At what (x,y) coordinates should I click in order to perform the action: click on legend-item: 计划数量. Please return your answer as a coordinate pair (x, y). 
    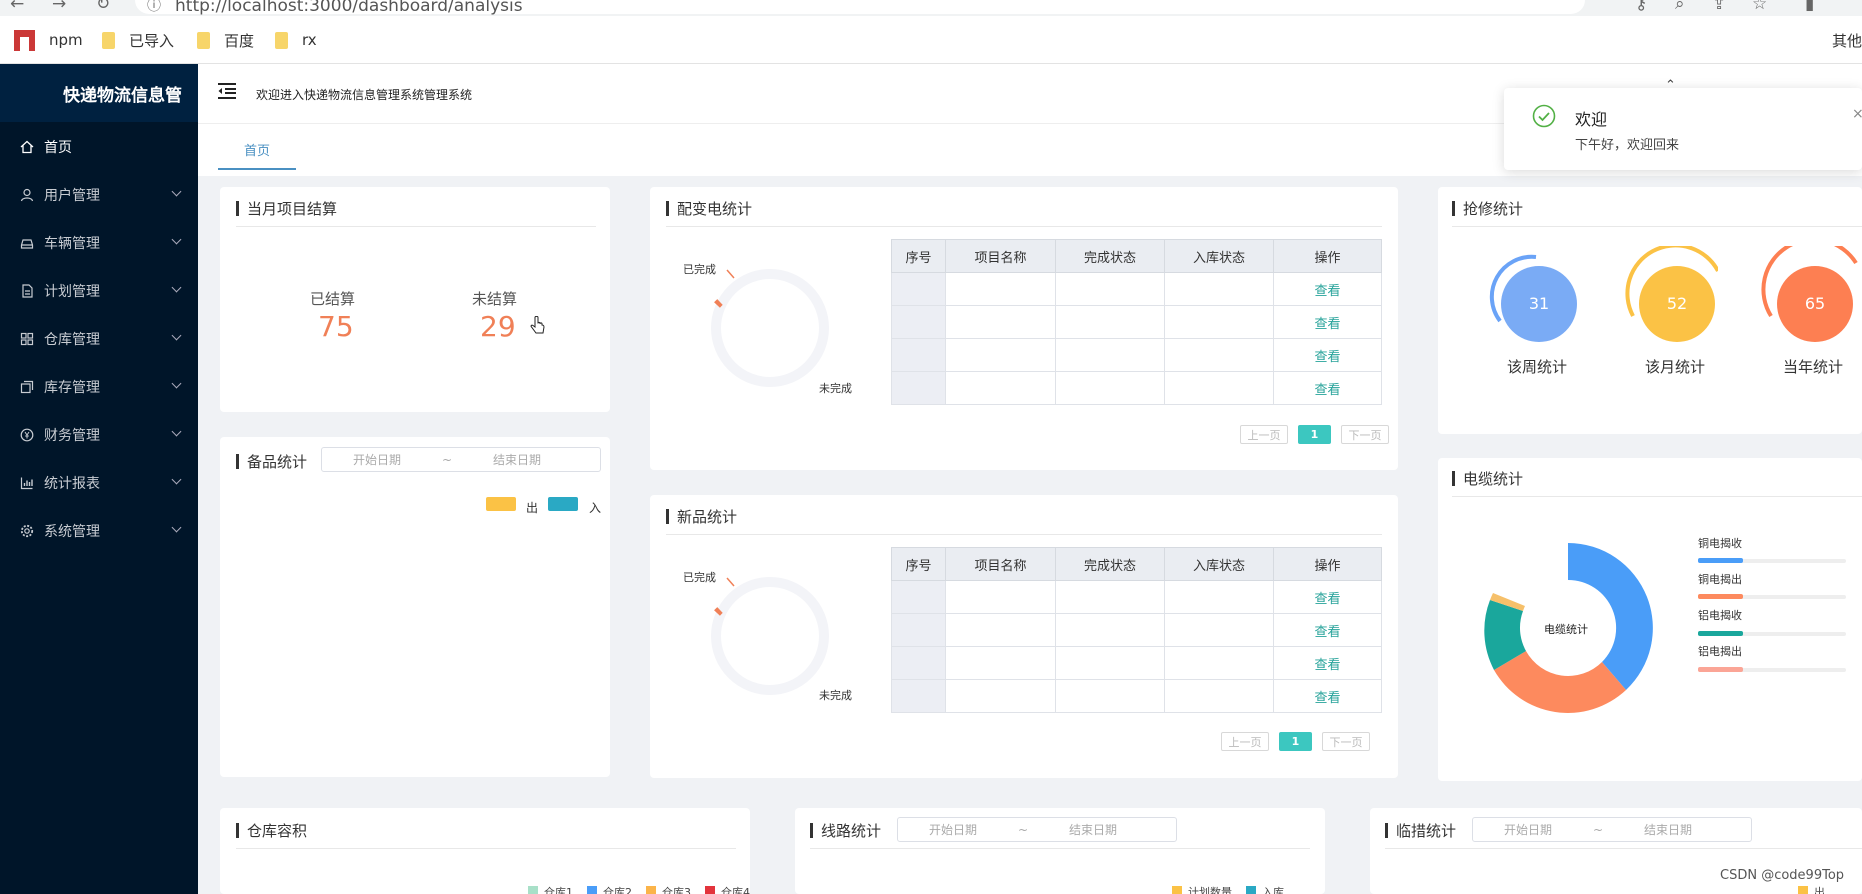
    Looking at the image, I should click on (1202, 889).